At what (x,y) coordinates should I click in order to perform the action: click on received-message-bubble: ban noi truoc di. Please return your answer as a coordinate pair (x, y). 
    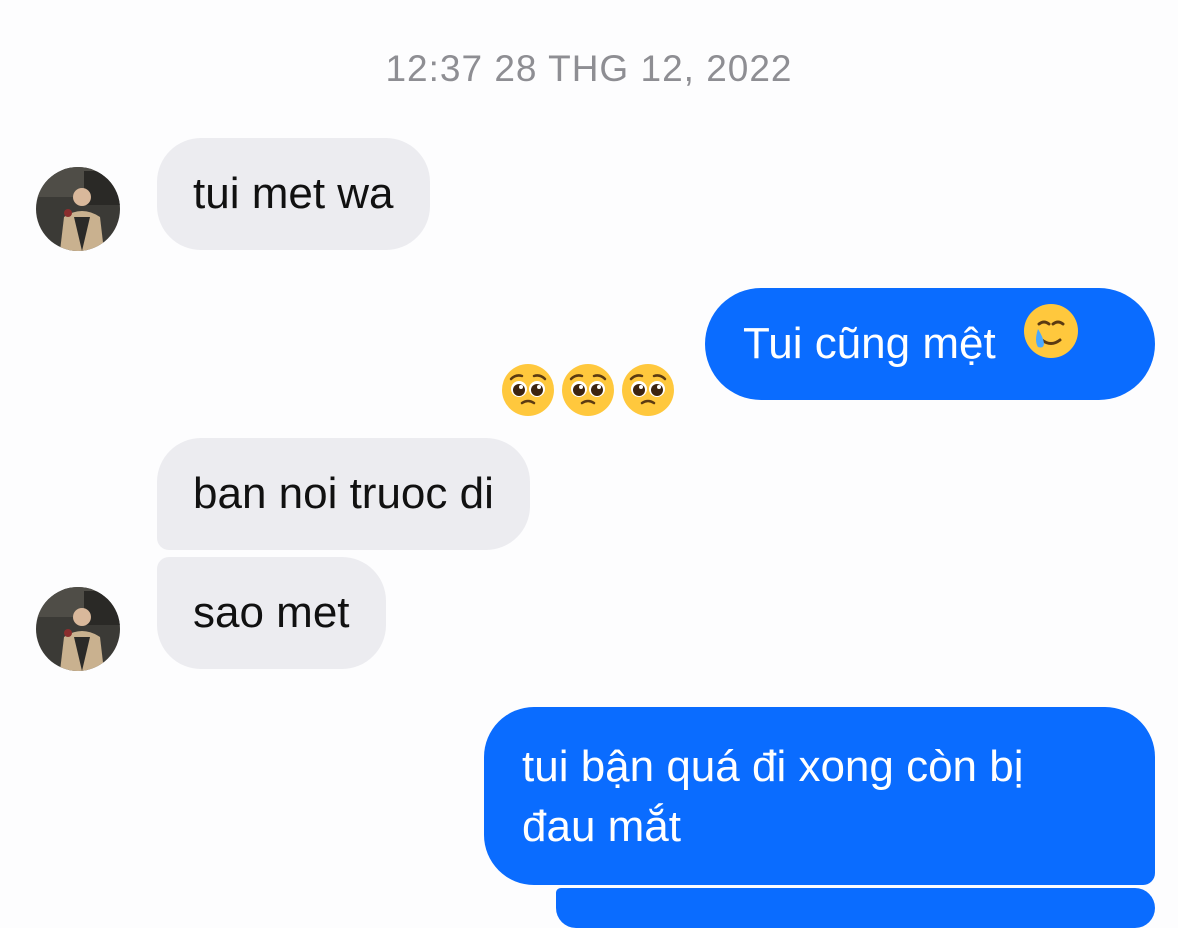
    Looking at the image, I should click on (343, 494).